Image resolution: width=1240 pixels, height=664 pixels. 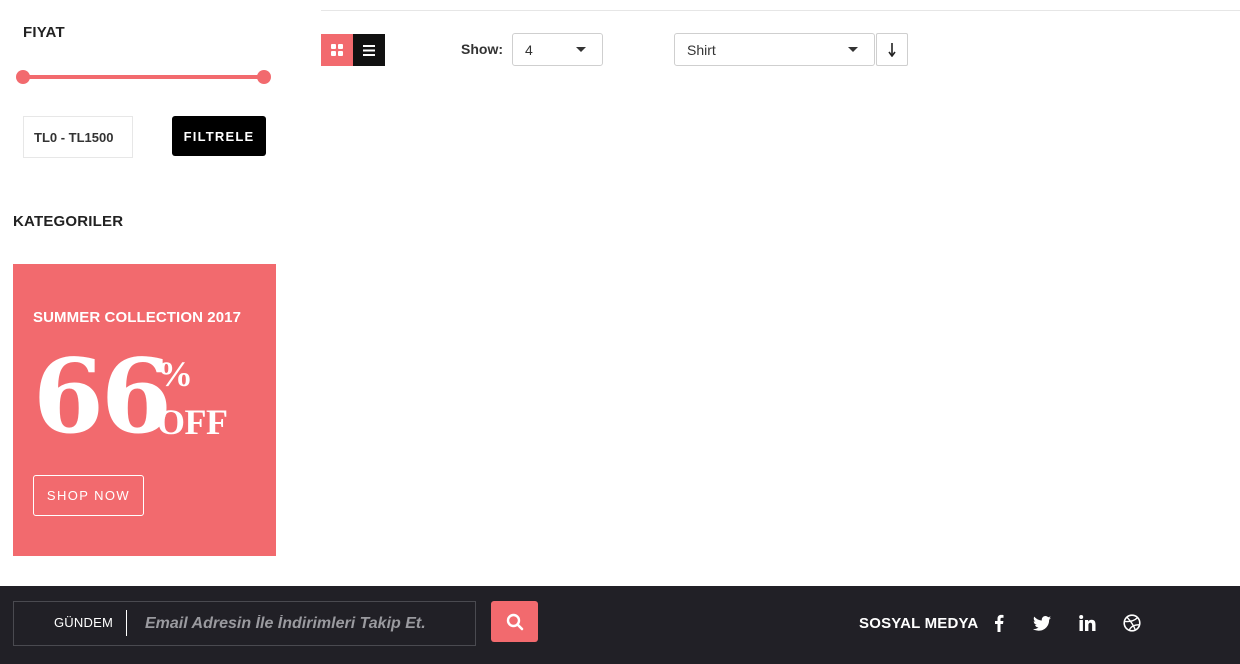 I want to click on twitter-icon, so click(x=1042, y=623).